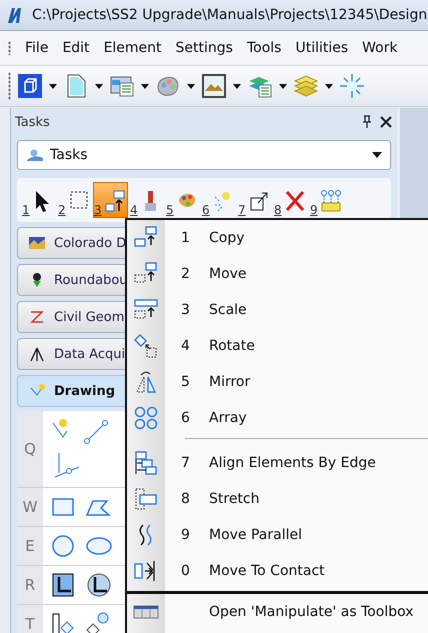 The height and width of the screenshot is (633, 428). I want to click on array-icon, so click(146, 418).